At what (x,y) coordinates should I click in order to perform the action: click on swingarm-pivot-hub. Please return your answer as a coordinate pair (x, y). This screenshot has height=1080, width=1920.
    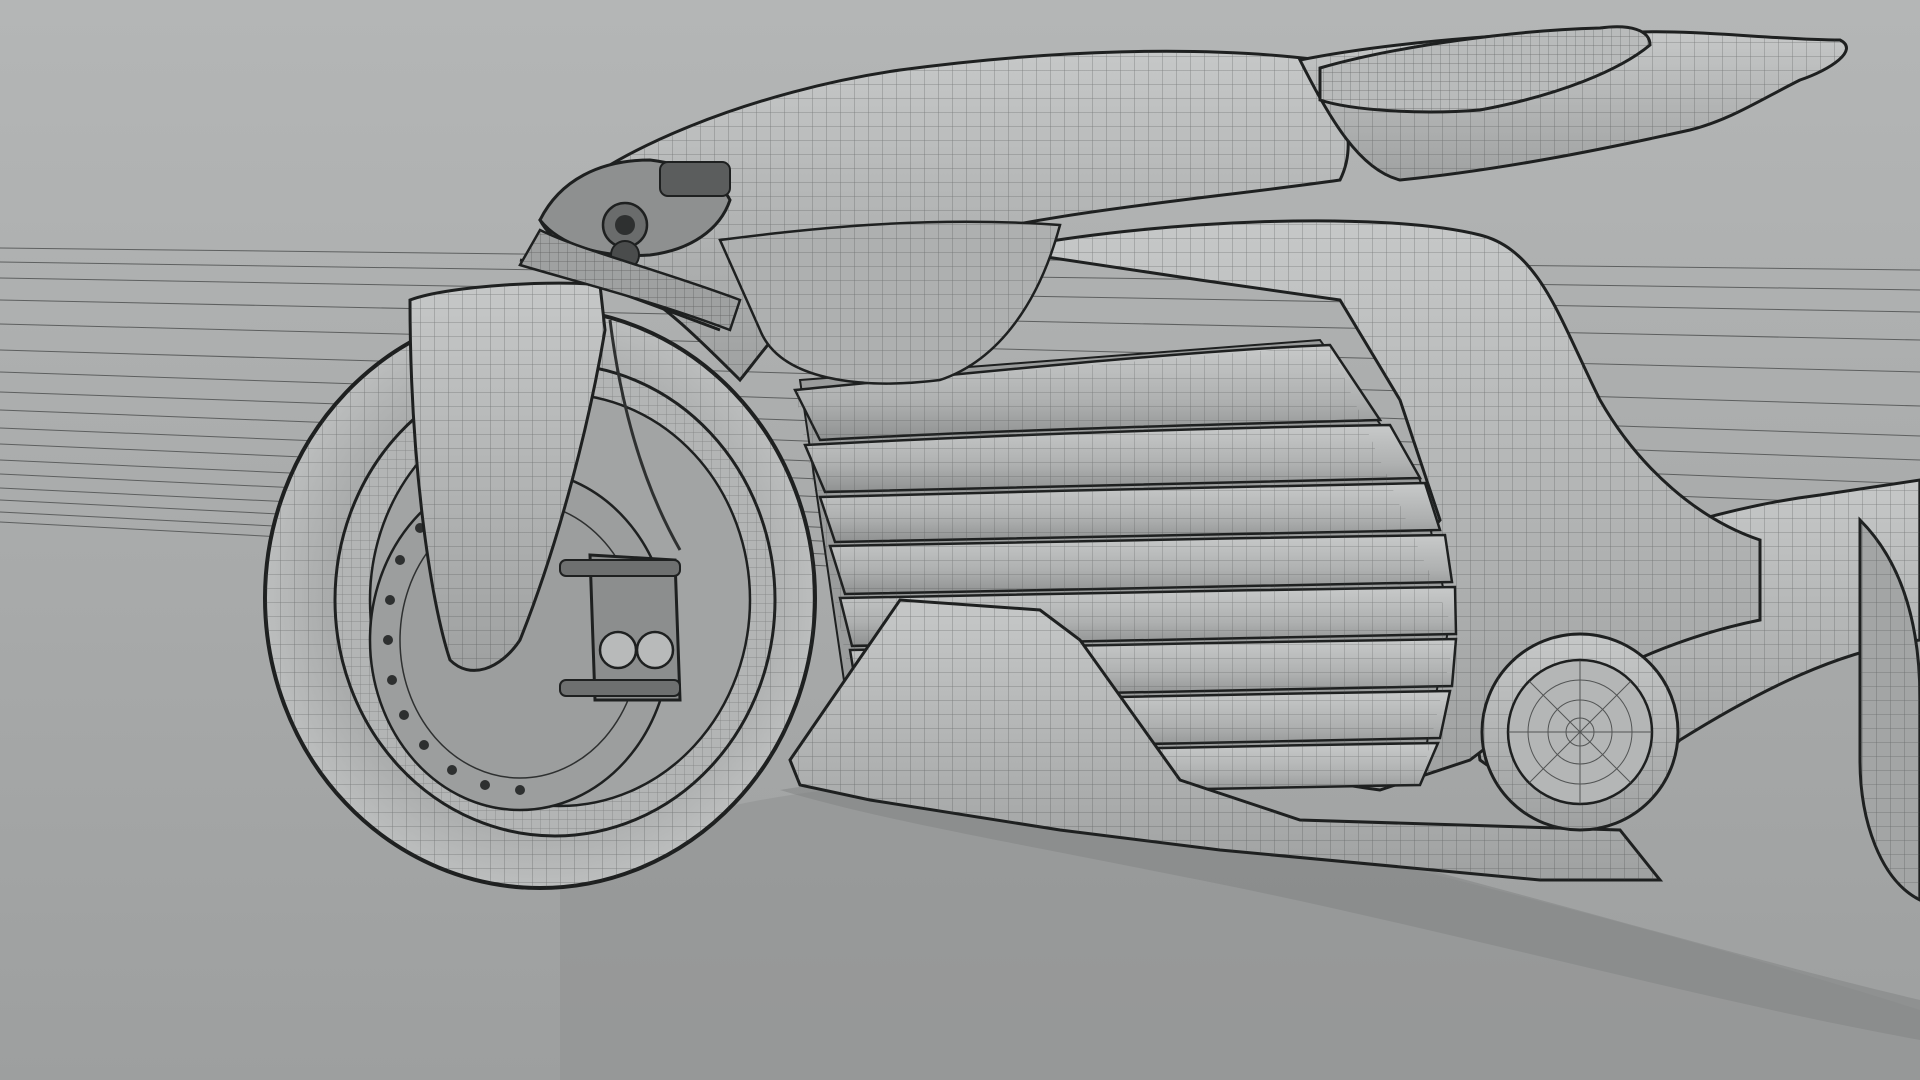
    Looking at the image, I should click on (1580, 732).